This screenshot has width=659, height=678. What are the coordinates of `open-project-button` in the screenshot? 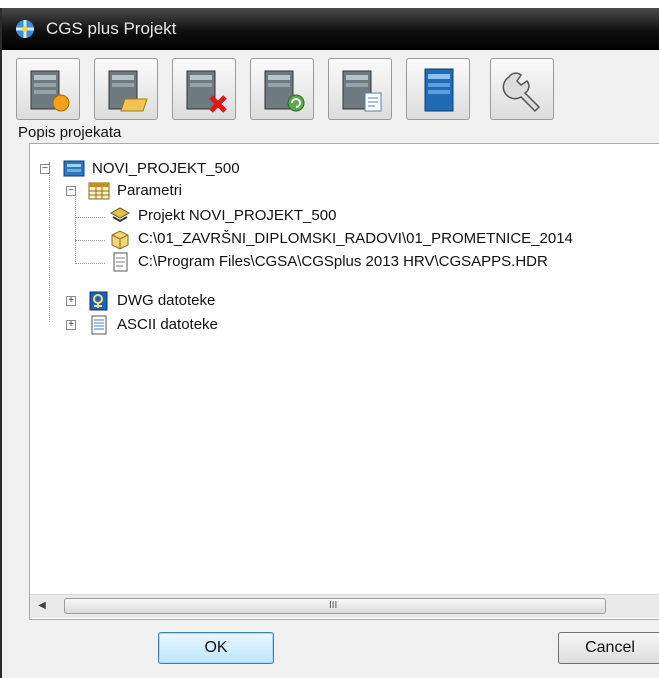 It's located at (126, 89).